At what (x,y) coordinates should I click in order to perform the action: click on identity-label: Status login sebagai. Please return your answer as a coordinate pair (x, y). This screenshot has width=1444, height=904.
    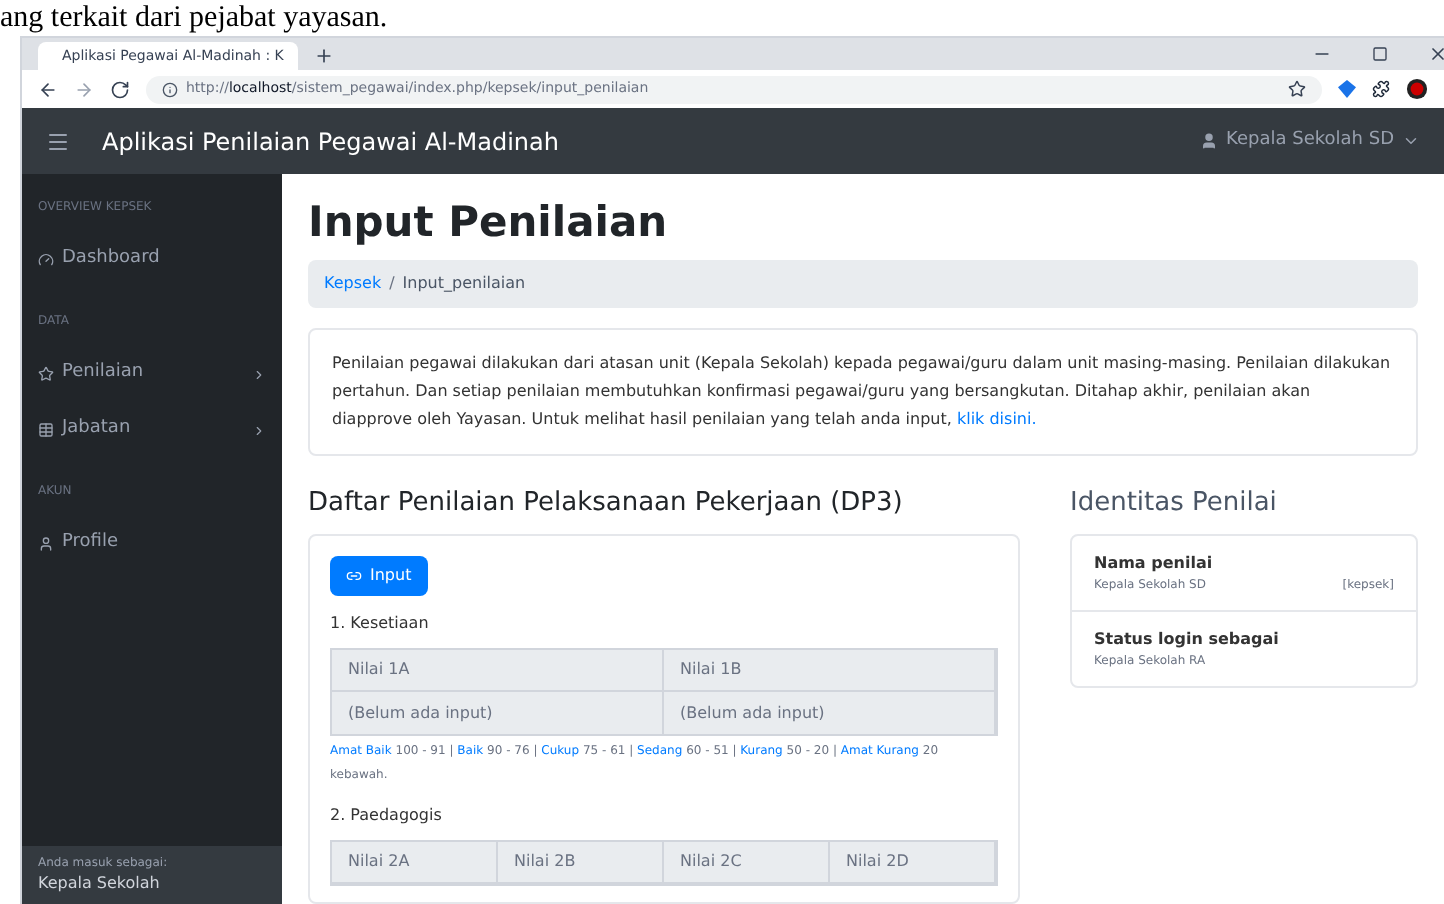
    Looking at the image, I should click on (1187, 640).